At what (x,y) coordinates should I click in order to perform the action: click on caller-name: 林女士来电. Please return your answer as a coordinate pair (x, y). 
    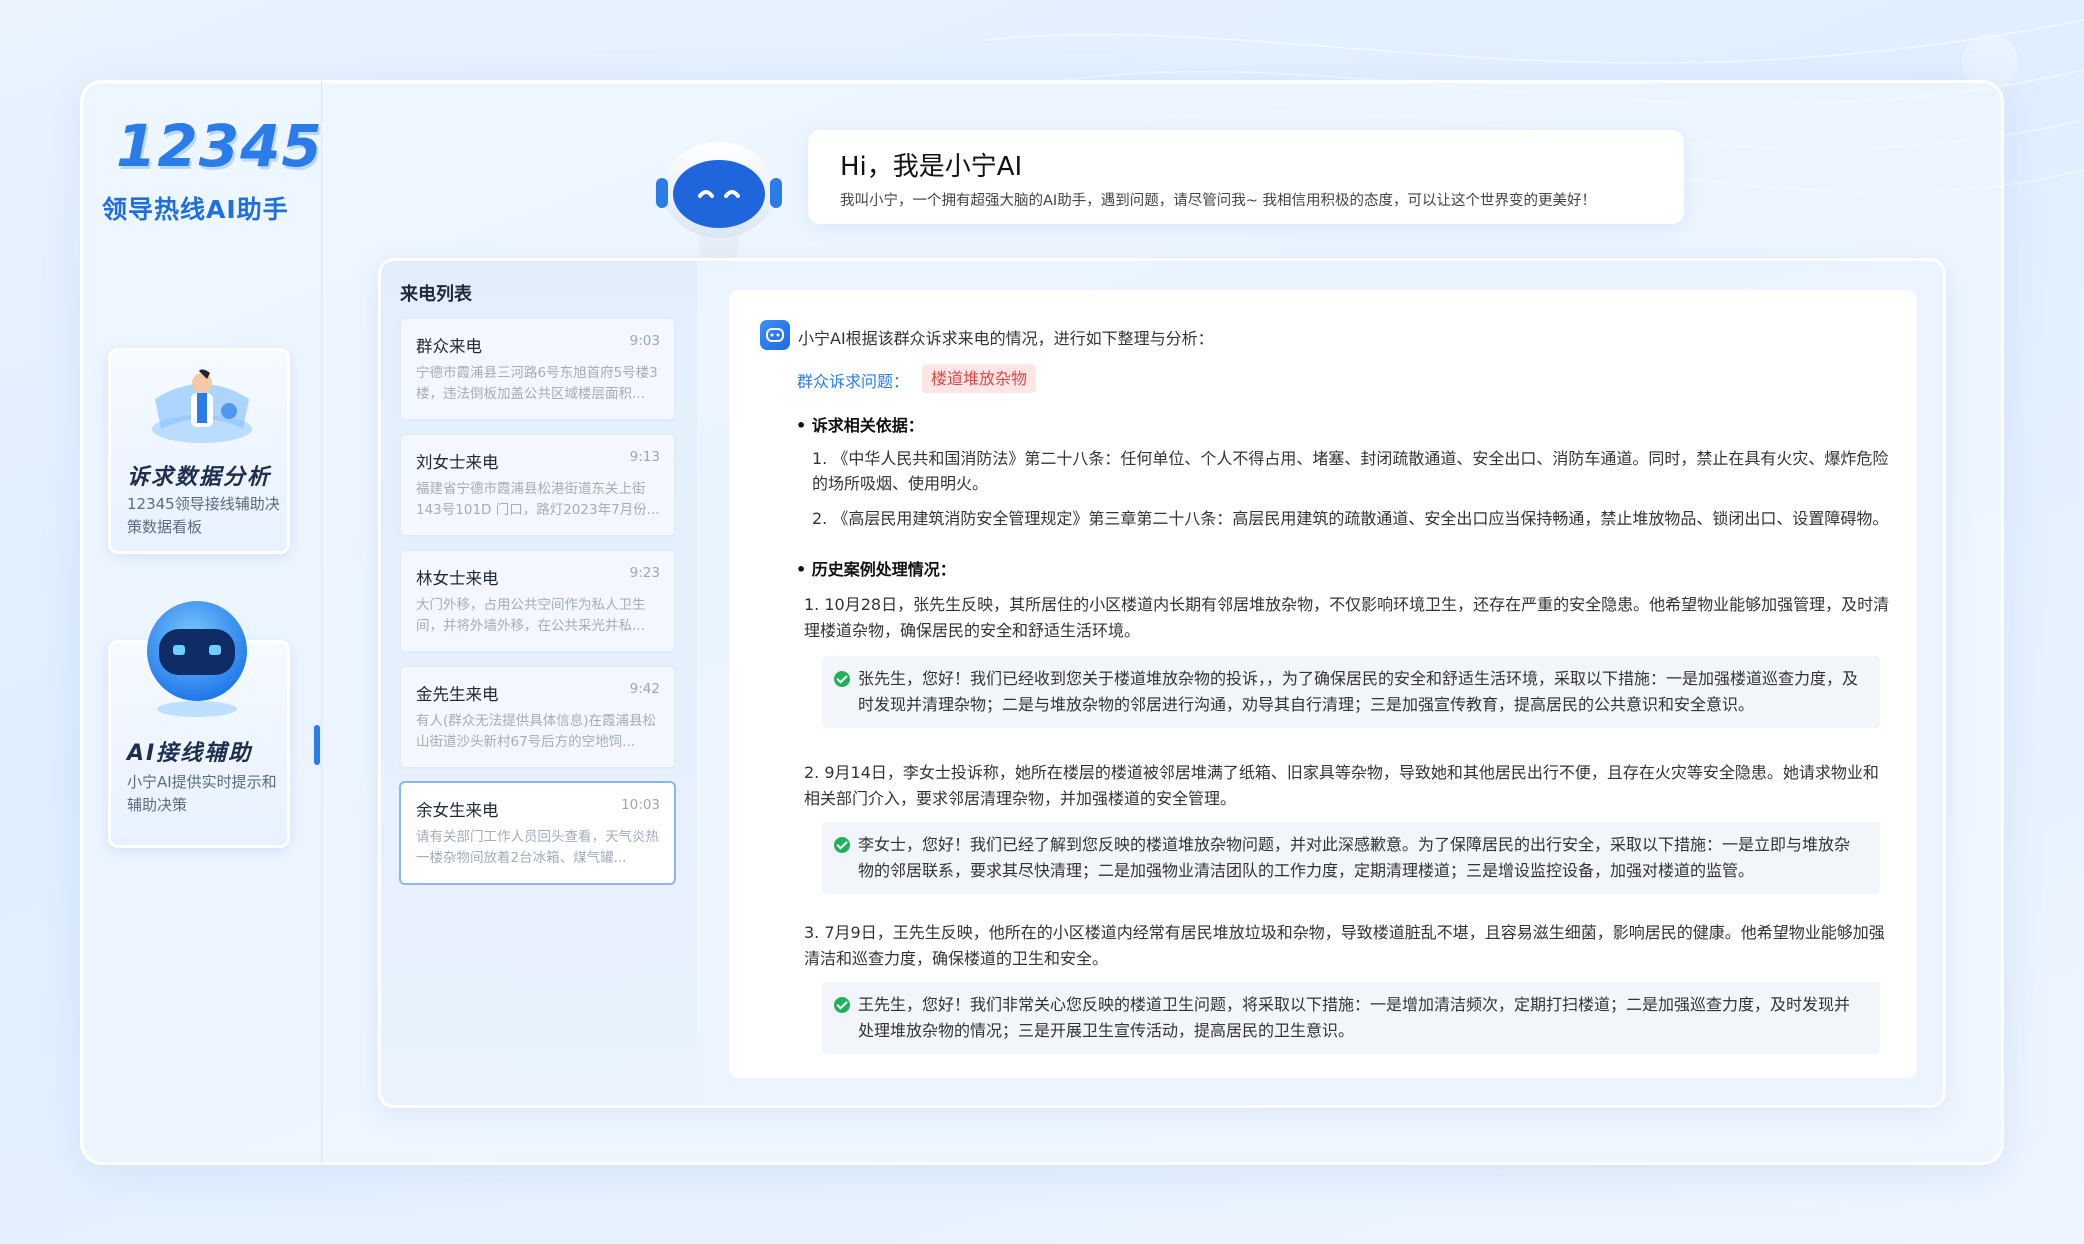
    Looking at the image, I should click on (457, 578).